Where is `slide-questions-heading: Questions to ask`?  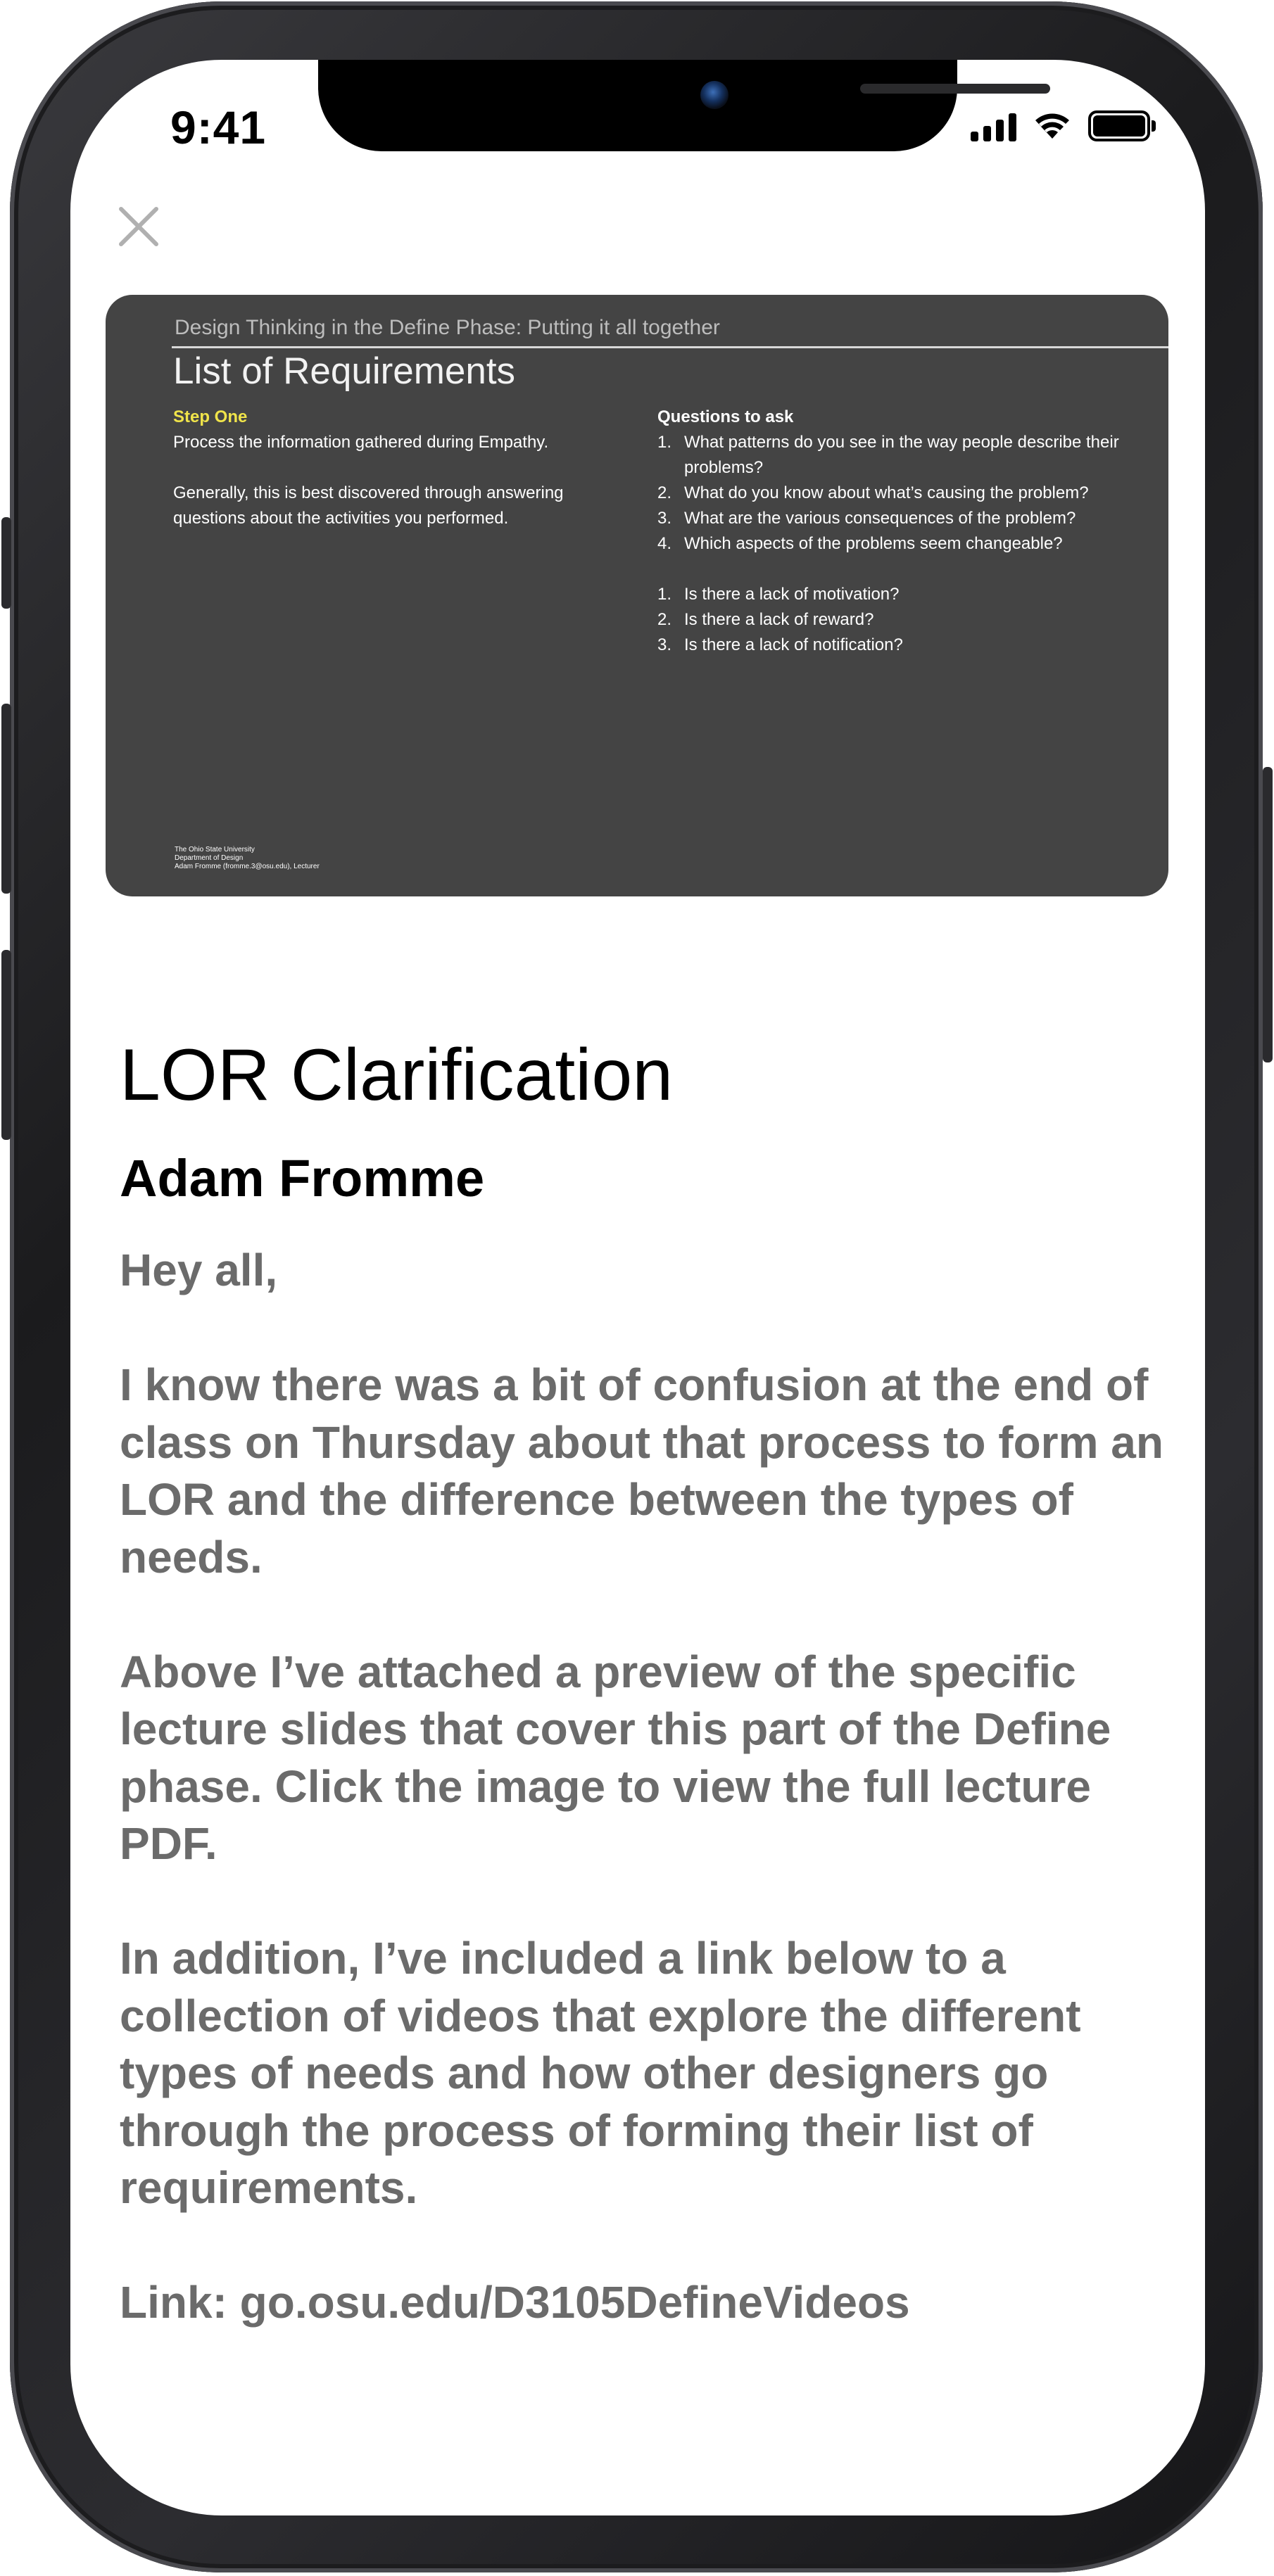 slide-questions-heading: Questions to ask is located at coordinates (726, 416).